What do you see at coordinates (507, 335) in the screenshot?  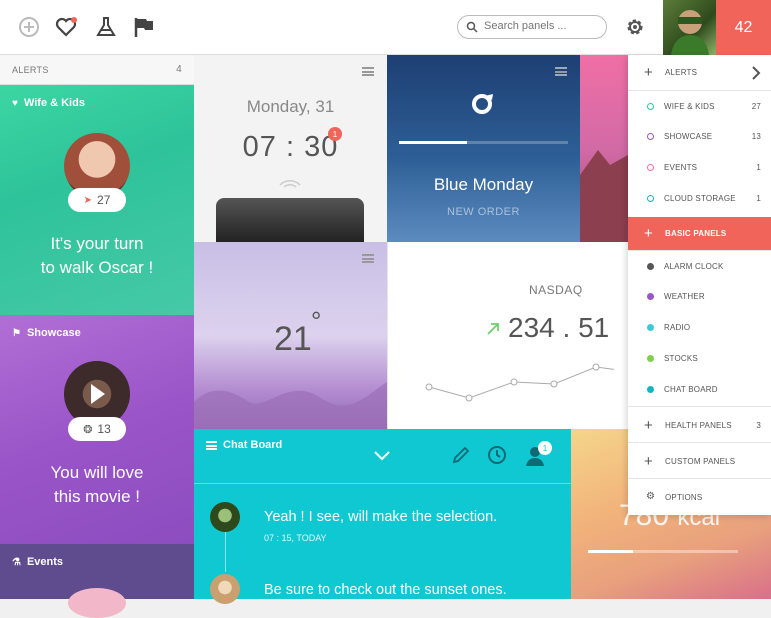 I see `stocks-card: NASDAQ 234 . 51` at bounding box center [507, 335].